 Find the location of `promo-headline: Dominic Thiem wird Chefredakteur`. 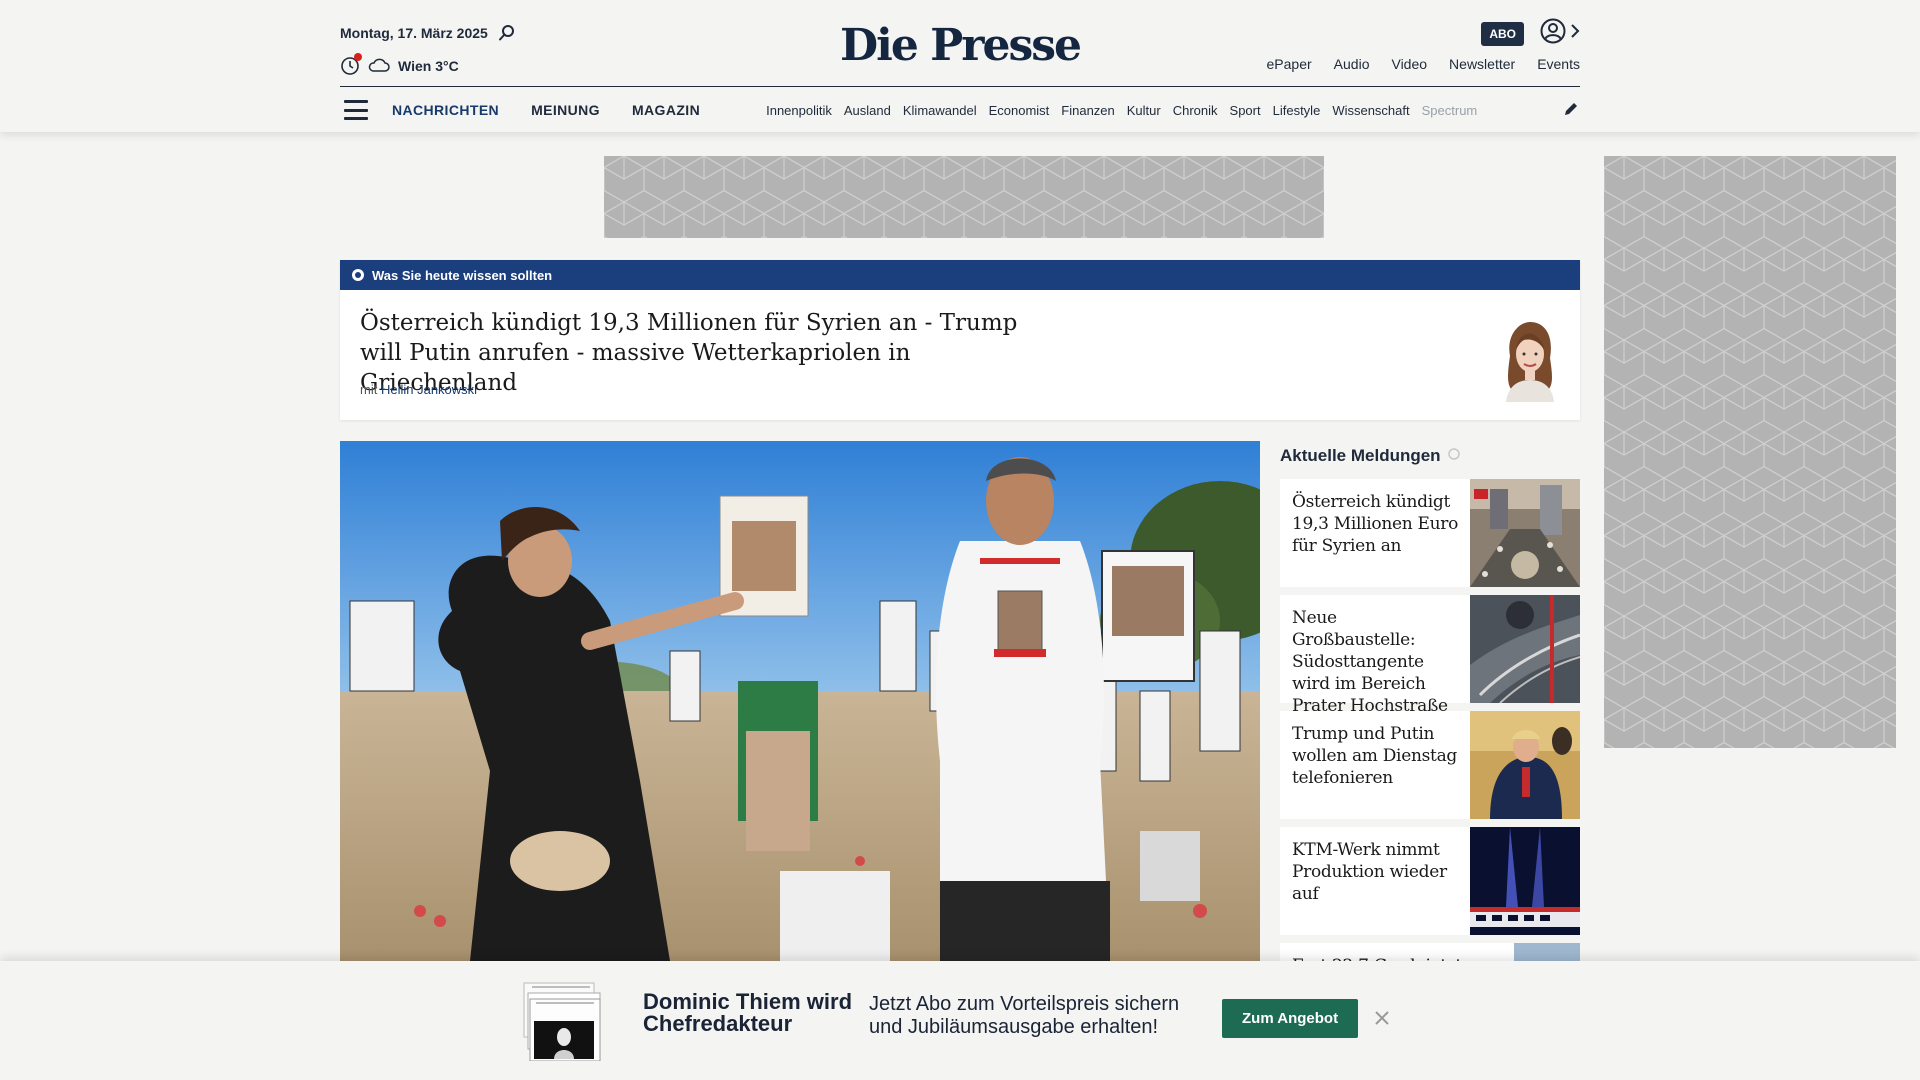

promo-headline: Dominic Thiem wird Chefredakteur is located at coordinates (748, 1012).